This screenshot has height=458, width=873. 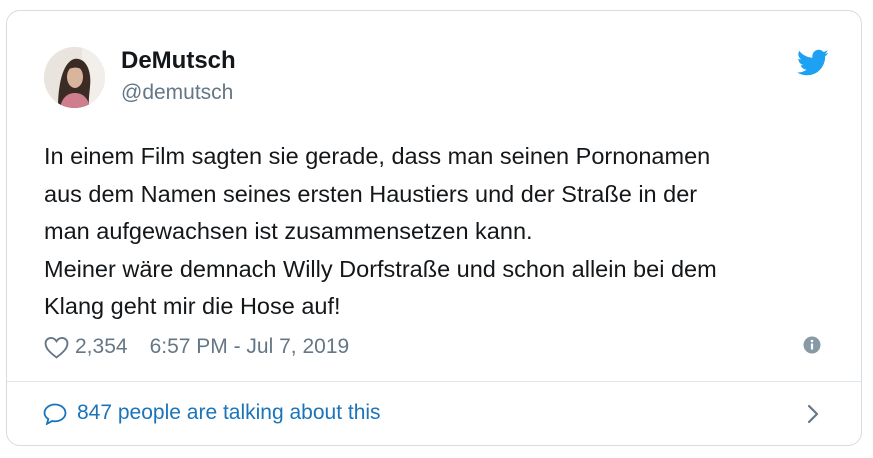 I want to click on info-icon, so click(x=812, y=345).